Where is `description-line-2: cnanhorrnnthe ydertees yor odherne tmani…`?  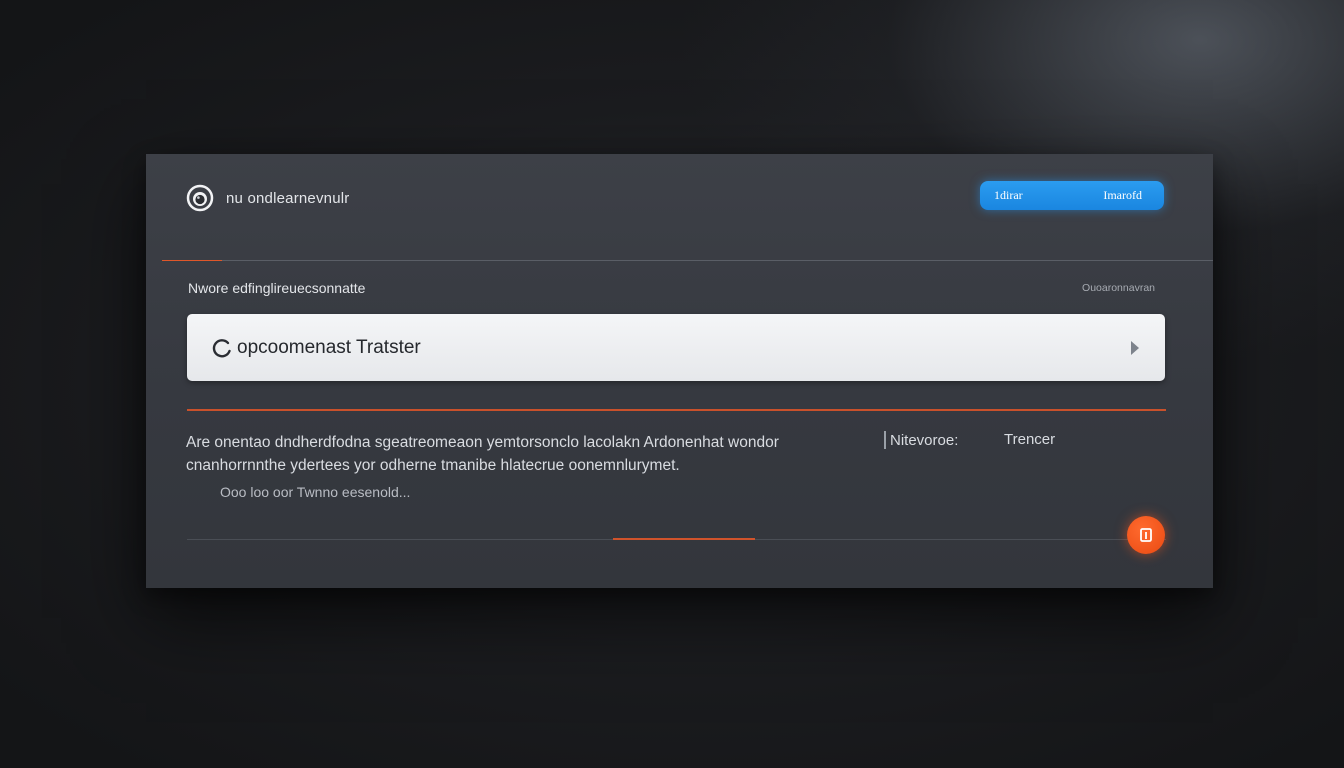
description-line-2: cnanhorrnnthe ydertees yor odherne tmani… is located at coordinates (433, 465).